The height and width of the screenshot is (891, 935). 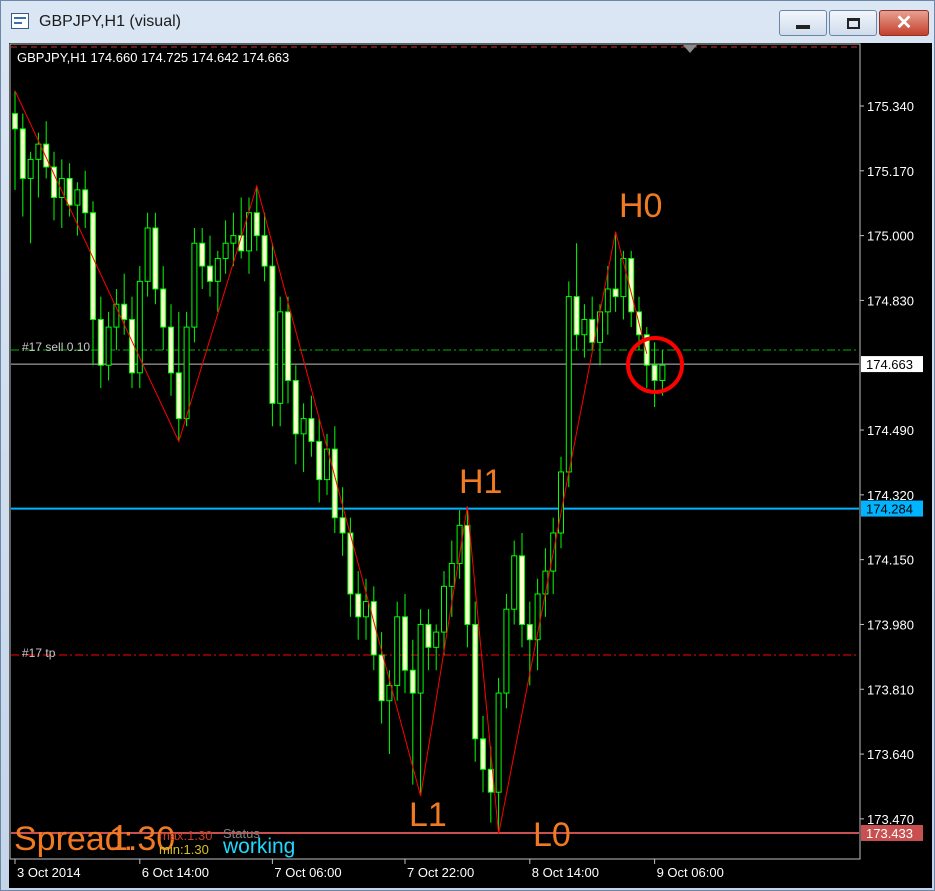 I want to click on zigzag-label-l0: L0, so click(x=552, y=835).